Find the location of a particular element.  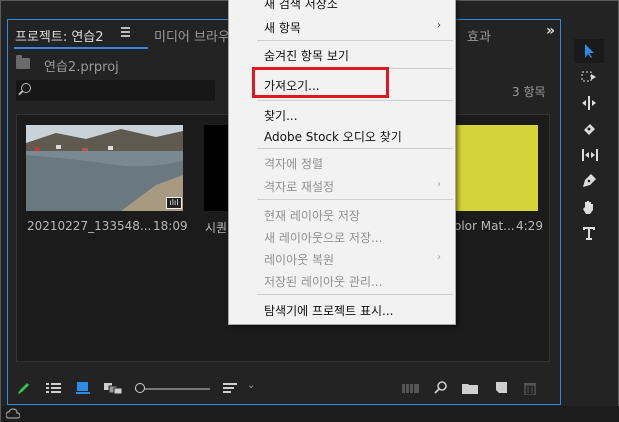

ripple-edit-tool is located at coordinates (589, 103).